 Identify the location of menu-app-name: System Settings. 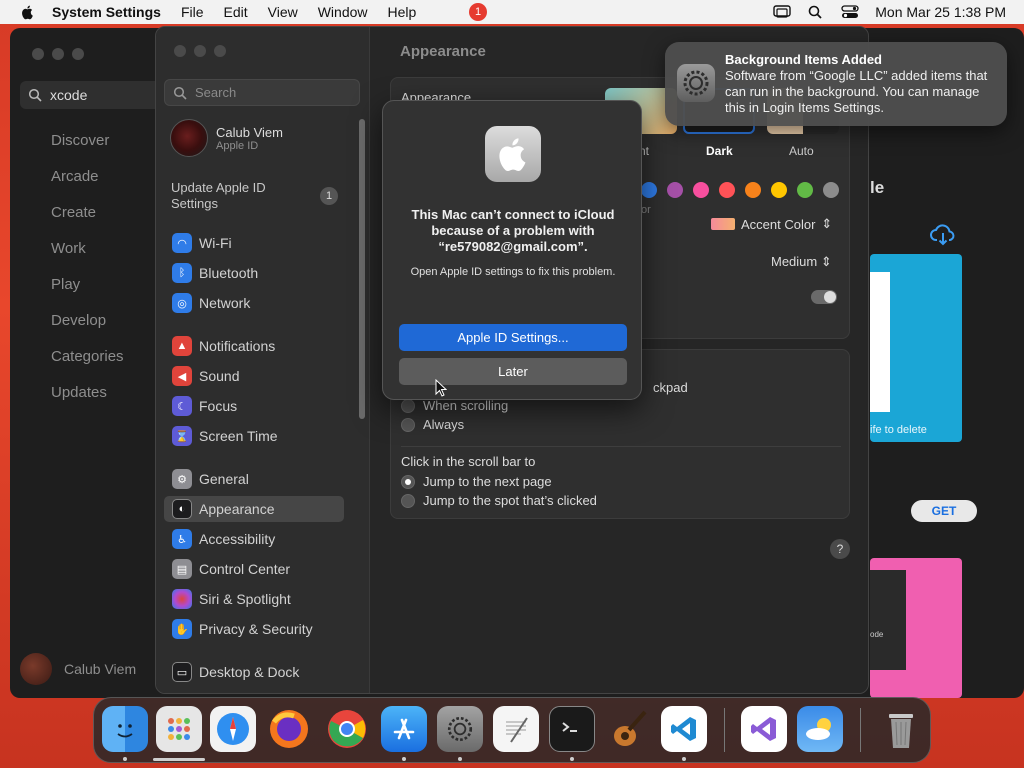
(106, 12).